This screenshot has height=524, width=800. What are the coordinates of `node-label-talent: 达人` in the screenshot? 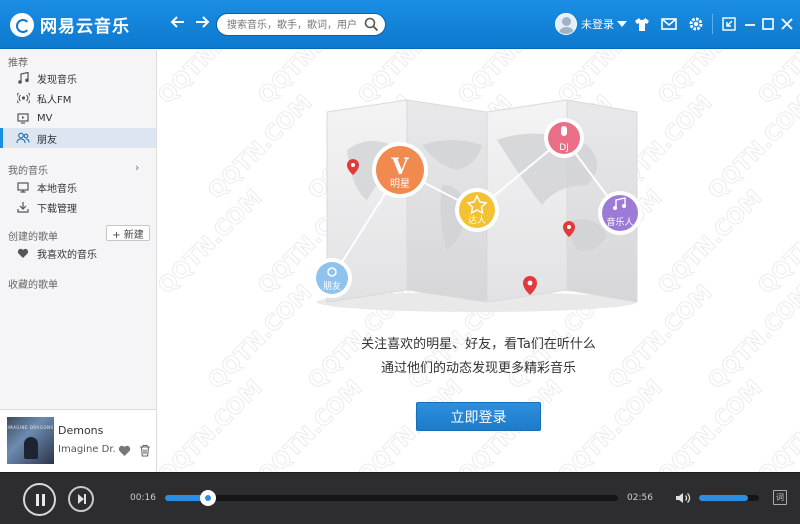 It's located at (477, 220).